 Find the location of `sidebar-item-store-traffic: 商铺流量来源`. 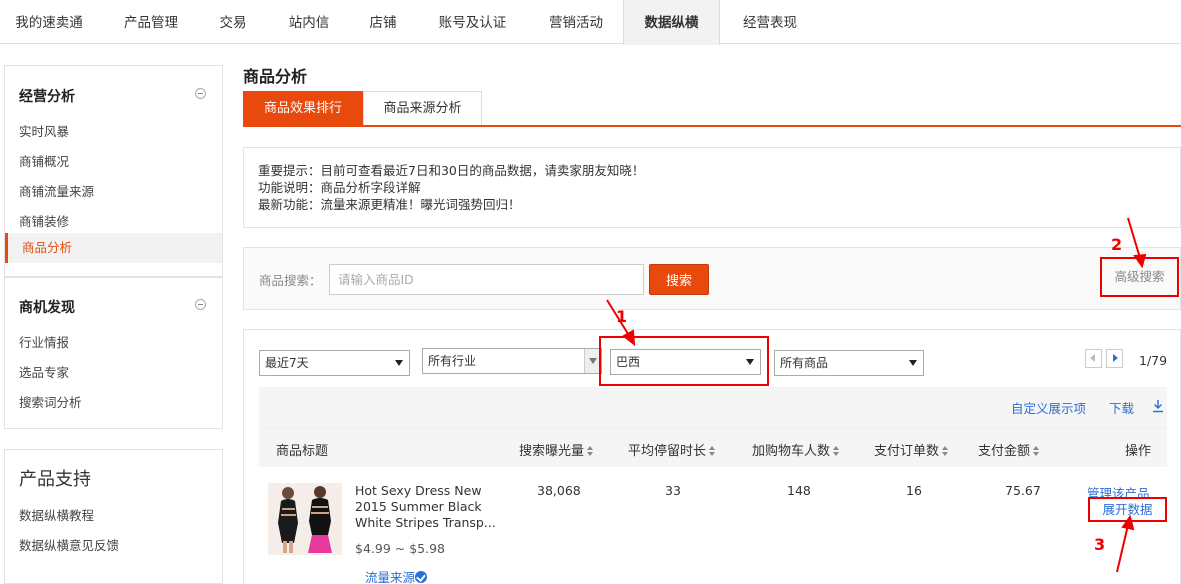

sidebar-item-store-traffic: 商铺流量来源 is located at coordinates (56, 190).